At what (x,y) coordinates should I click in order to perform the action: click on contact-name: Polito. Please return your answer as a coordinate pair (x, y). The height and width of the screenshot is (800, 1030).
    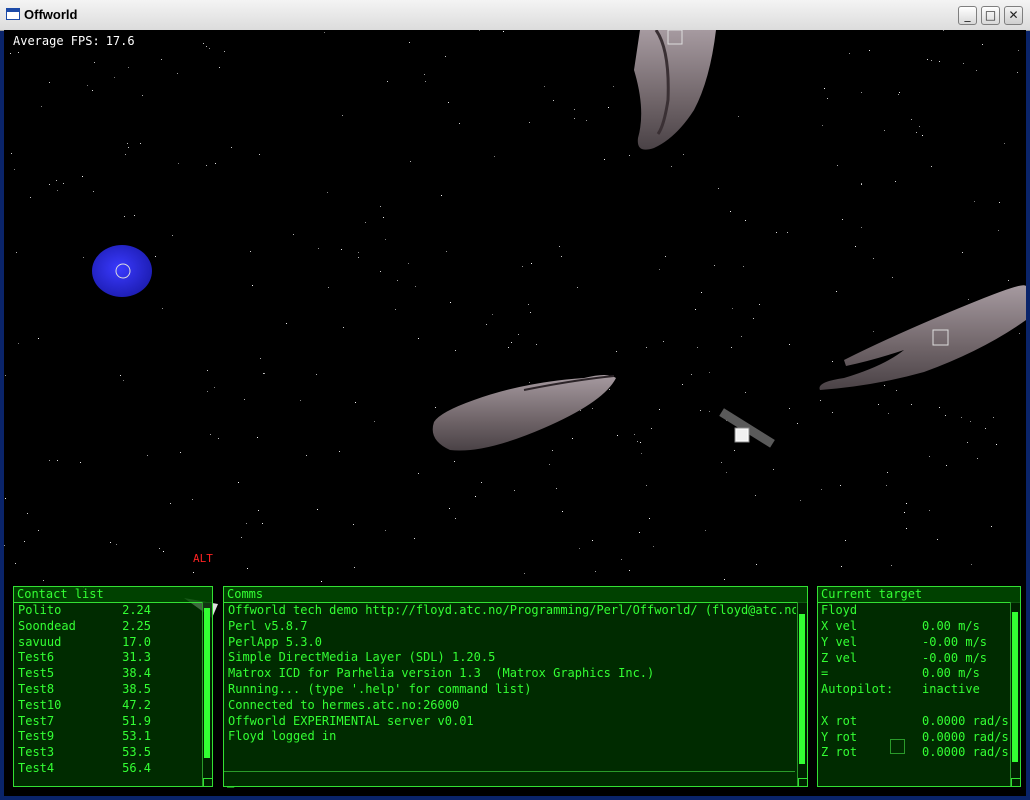
    Looking at the image, I should click on (39, 610).